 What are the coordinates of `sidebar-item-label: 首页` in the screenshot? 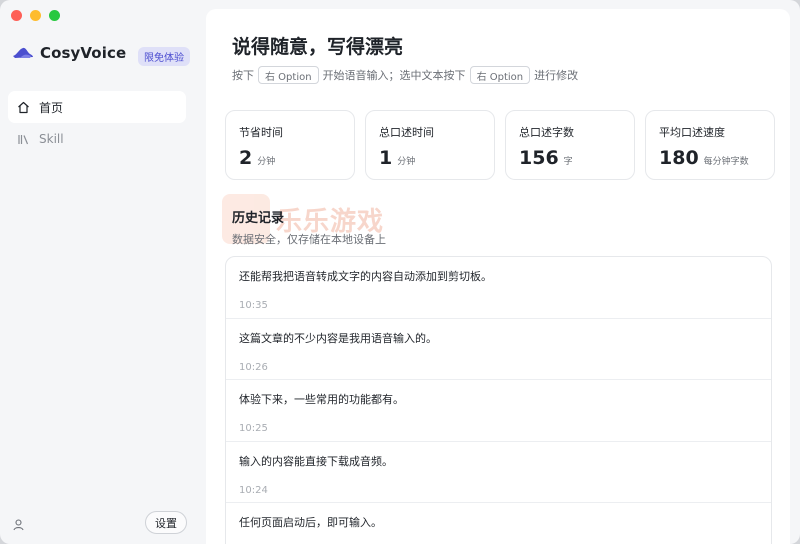 It's located at (51, 107).